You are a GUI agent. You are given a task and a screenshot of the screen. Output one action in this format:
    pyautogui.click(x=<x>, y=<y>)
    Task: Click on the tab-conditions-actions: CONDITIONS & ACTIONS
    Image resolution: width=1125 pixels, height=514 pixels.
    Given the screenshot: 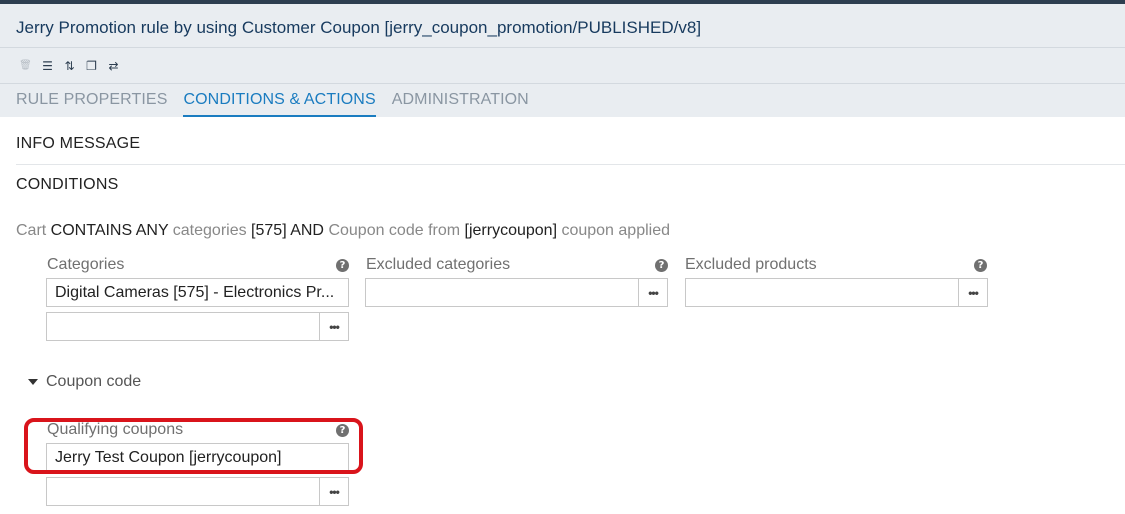 What is the action you would take?
    pyautogui.click(x=279, y=104)
    